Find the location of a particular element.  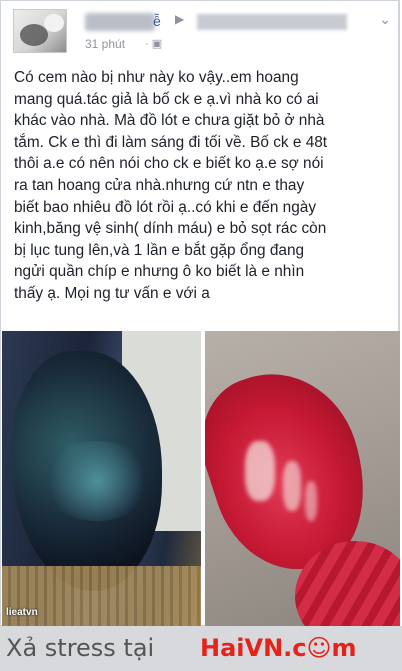

share-arrow-icon: ▶ is located at coordinates (180, 19).